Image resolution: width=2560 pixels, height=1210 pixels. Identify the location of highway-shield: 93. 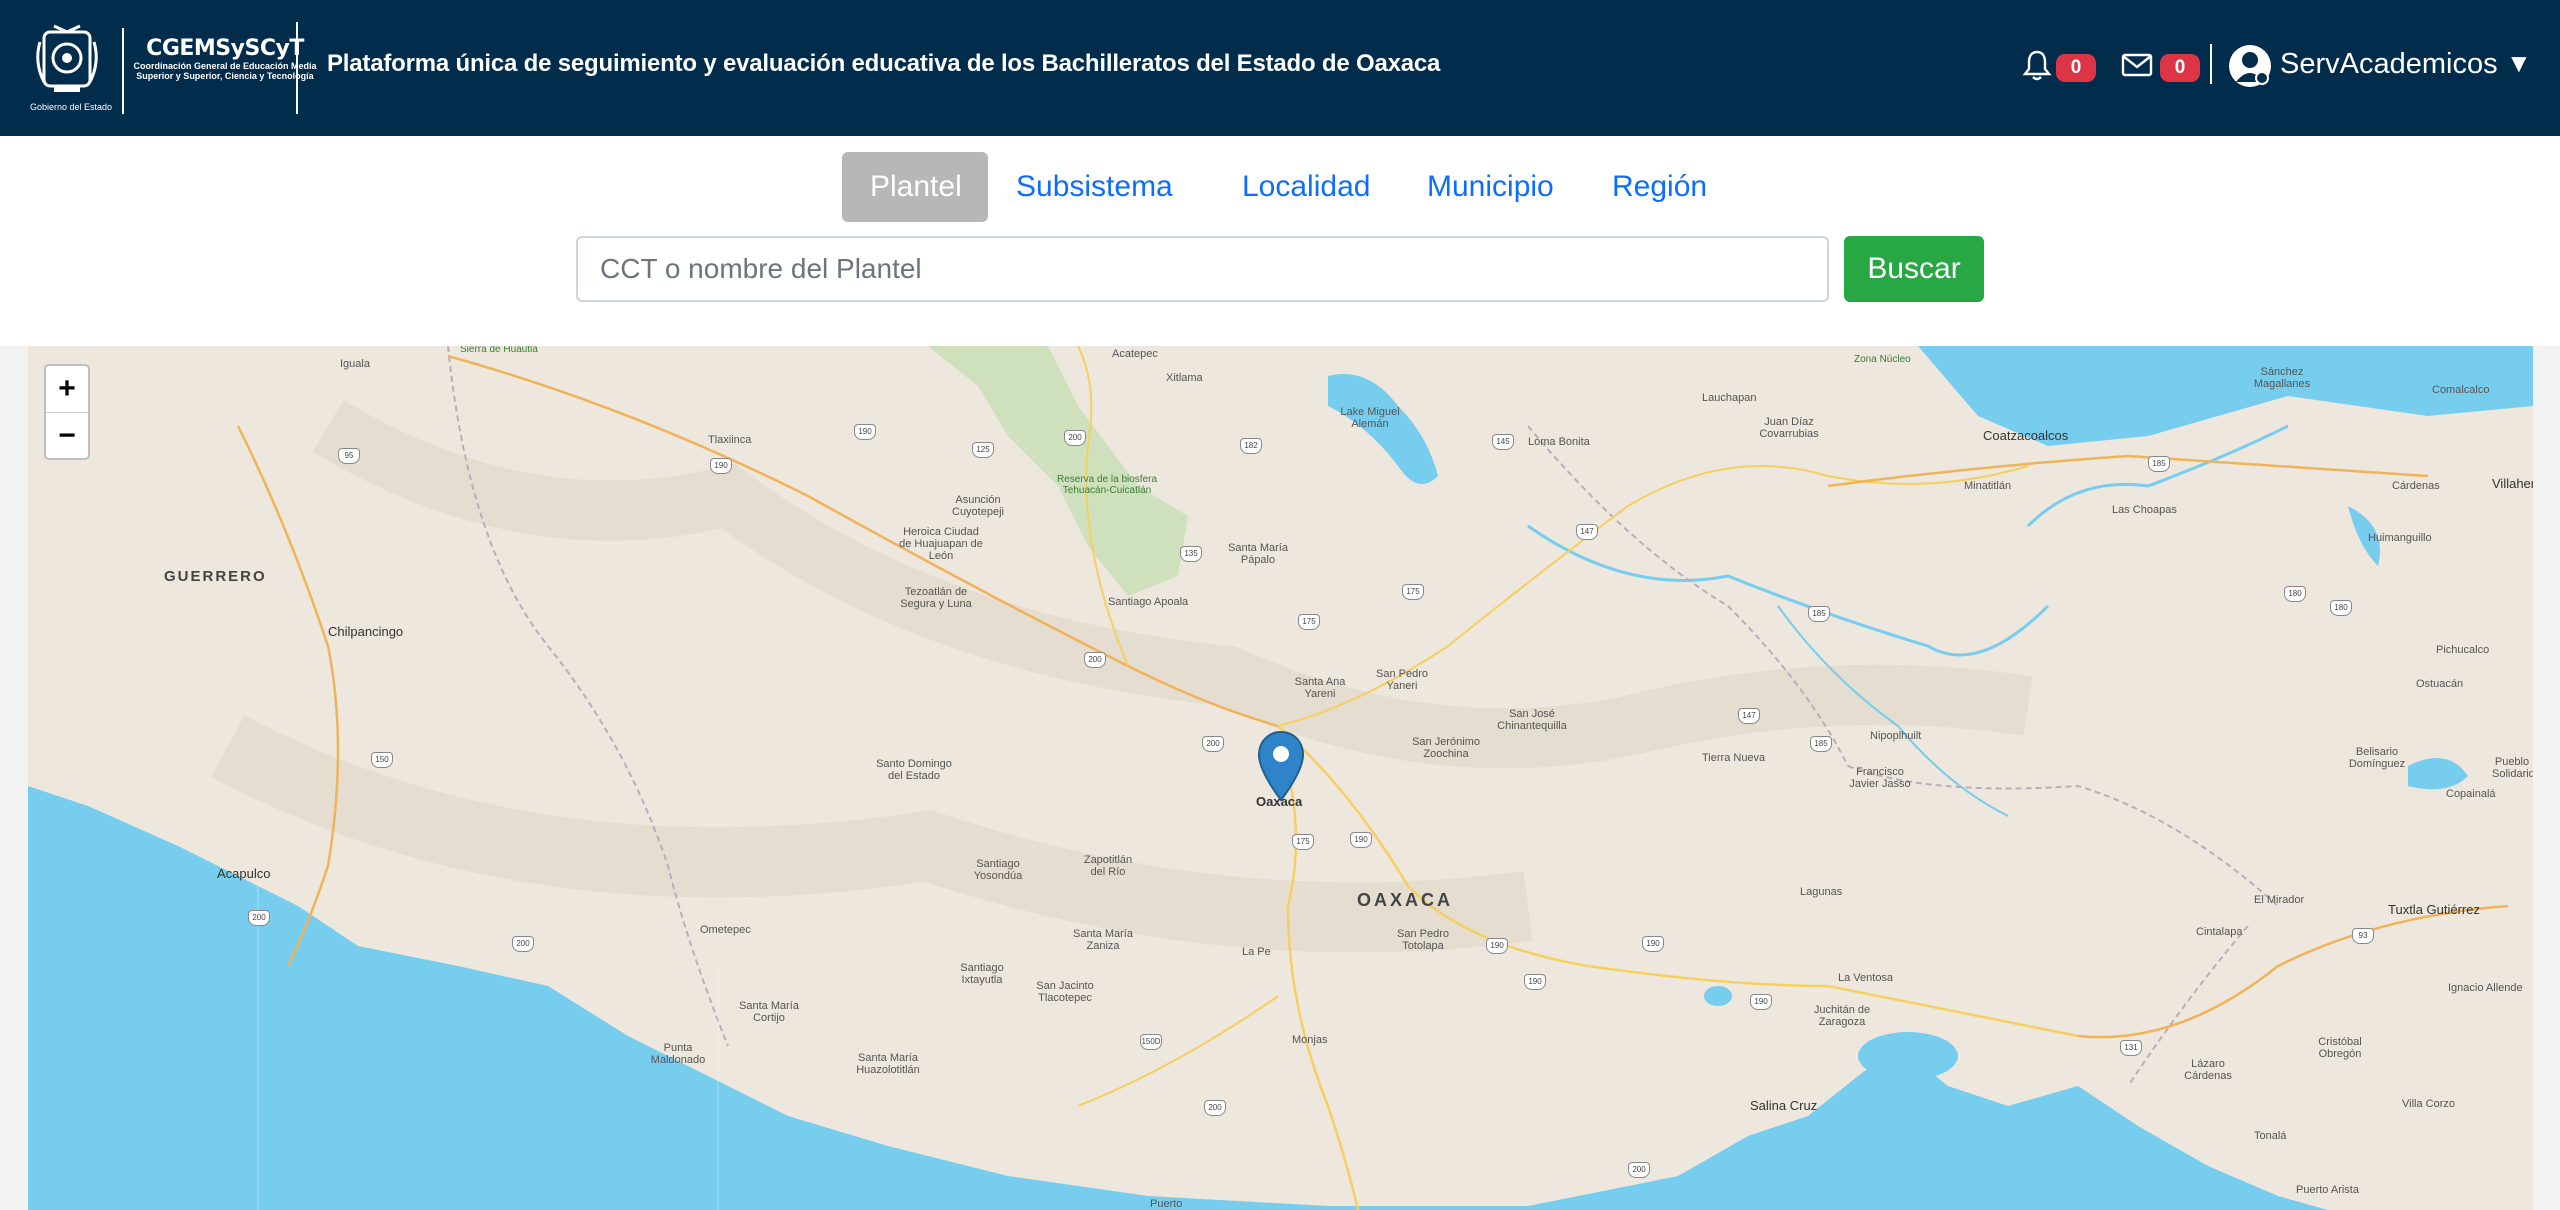
(2363, 936).